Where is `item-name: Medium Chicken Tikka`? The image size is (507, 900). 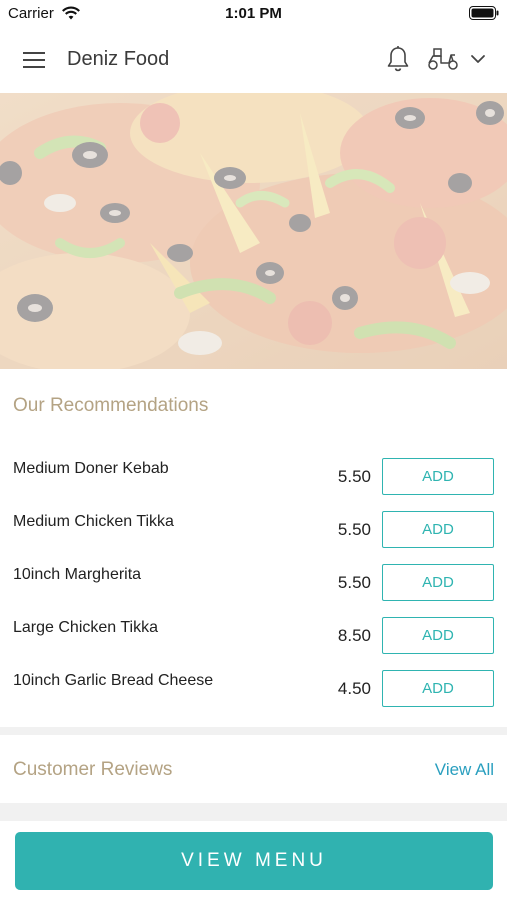 item-name: Medium Chicken Tikka is located at coordinates (93, 521).